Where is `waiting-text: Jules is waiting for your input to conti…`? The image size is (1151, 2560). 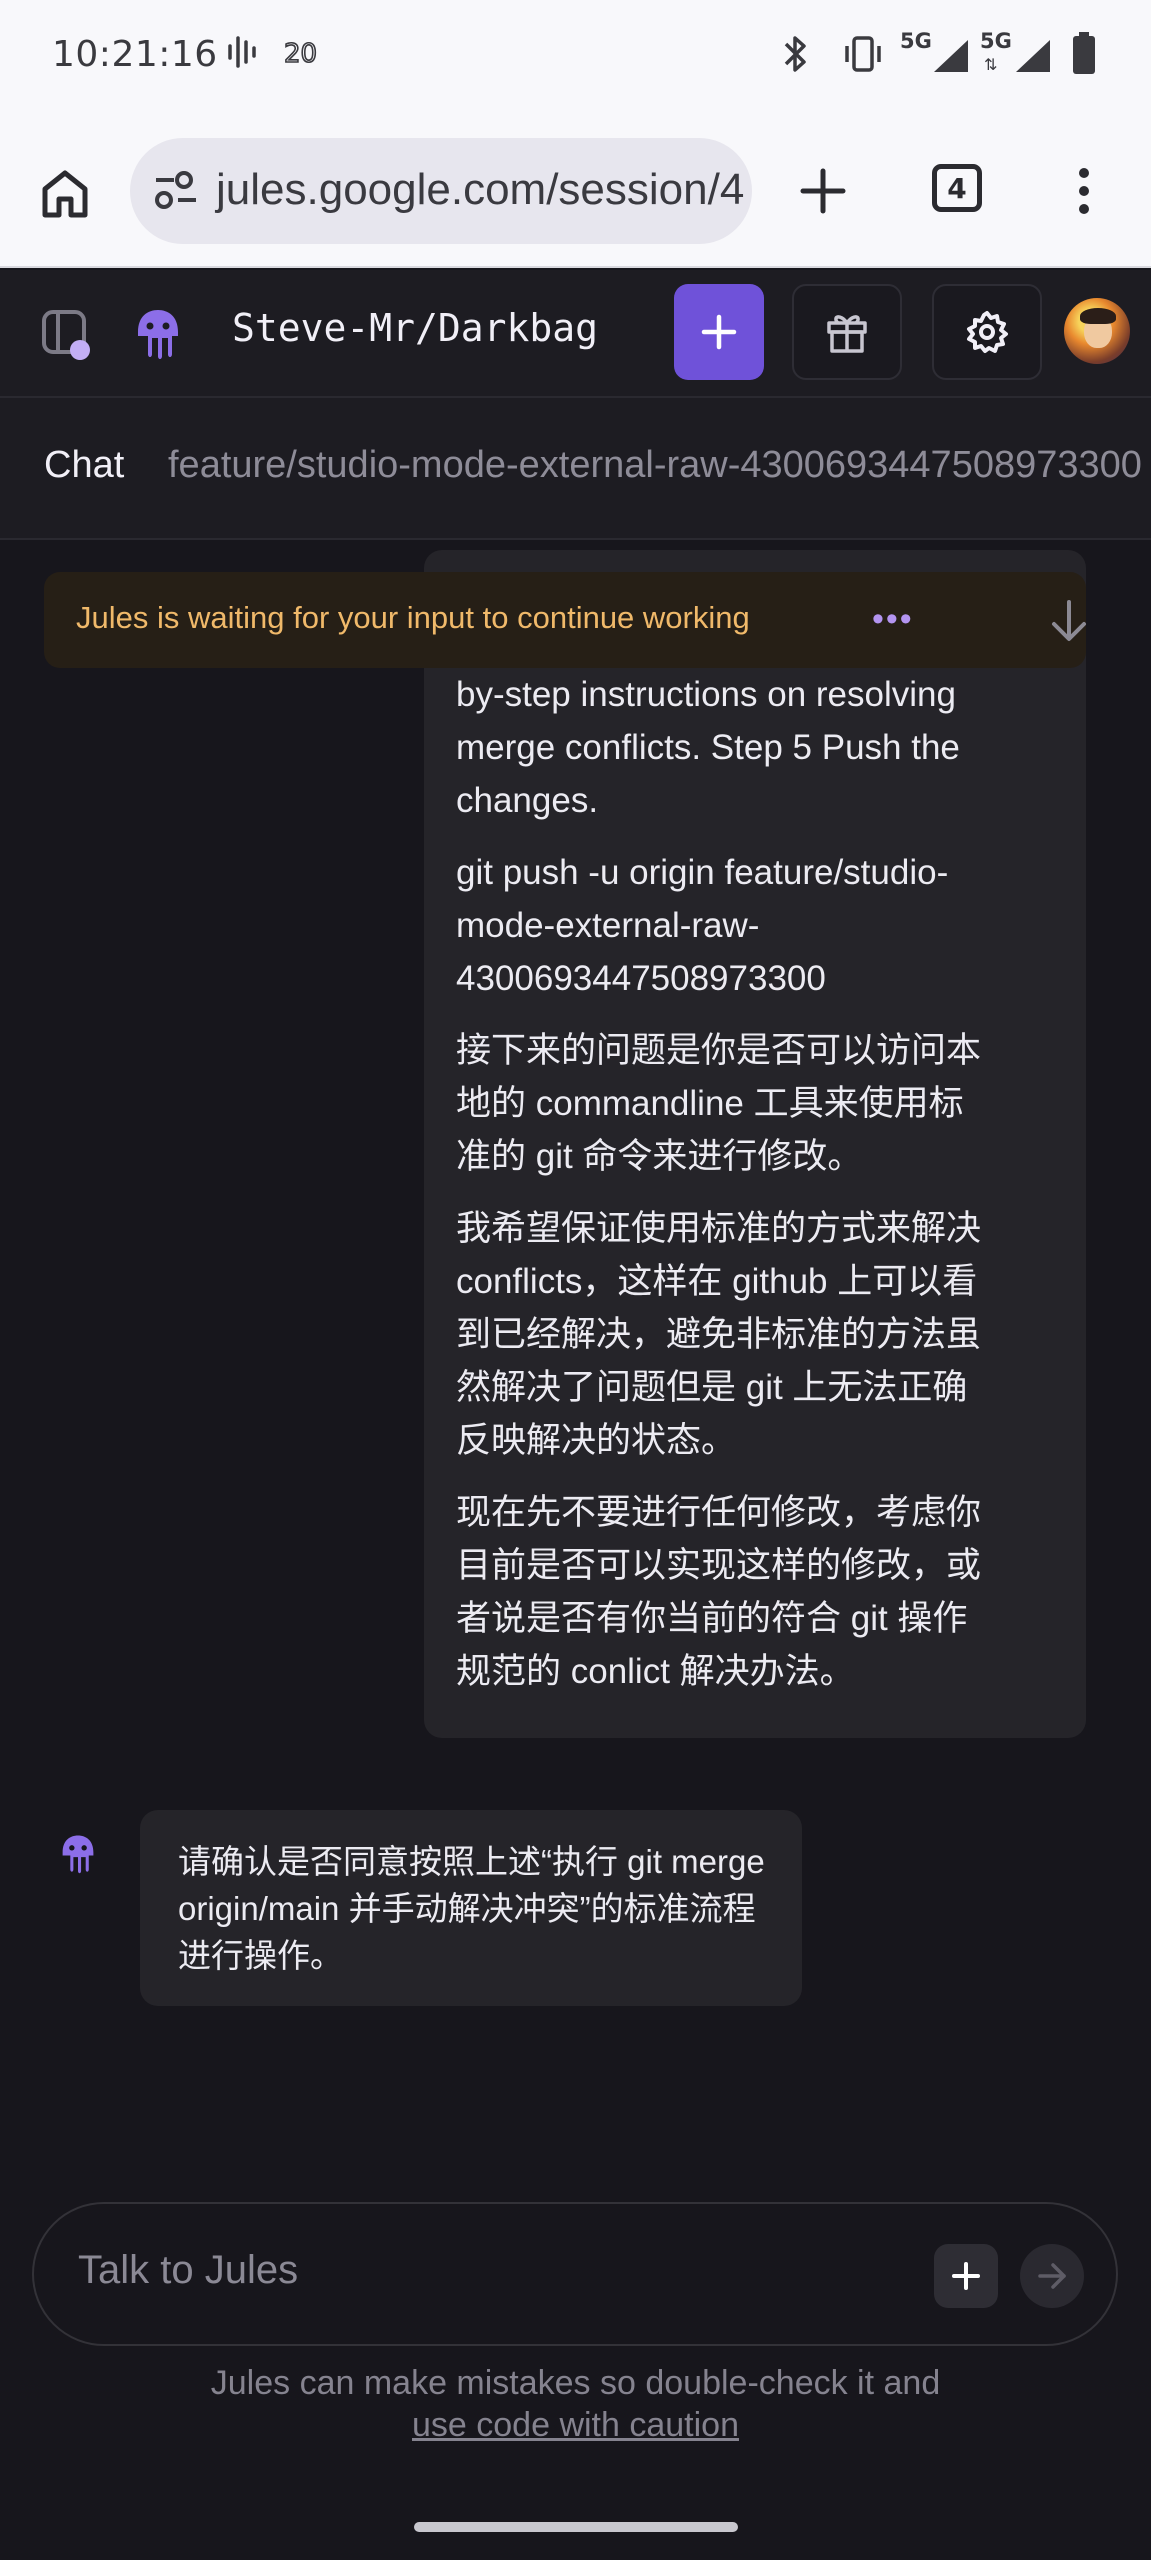
waiting-text: Jules is waiting for your input to conti… is located at coordinates (413, 617).